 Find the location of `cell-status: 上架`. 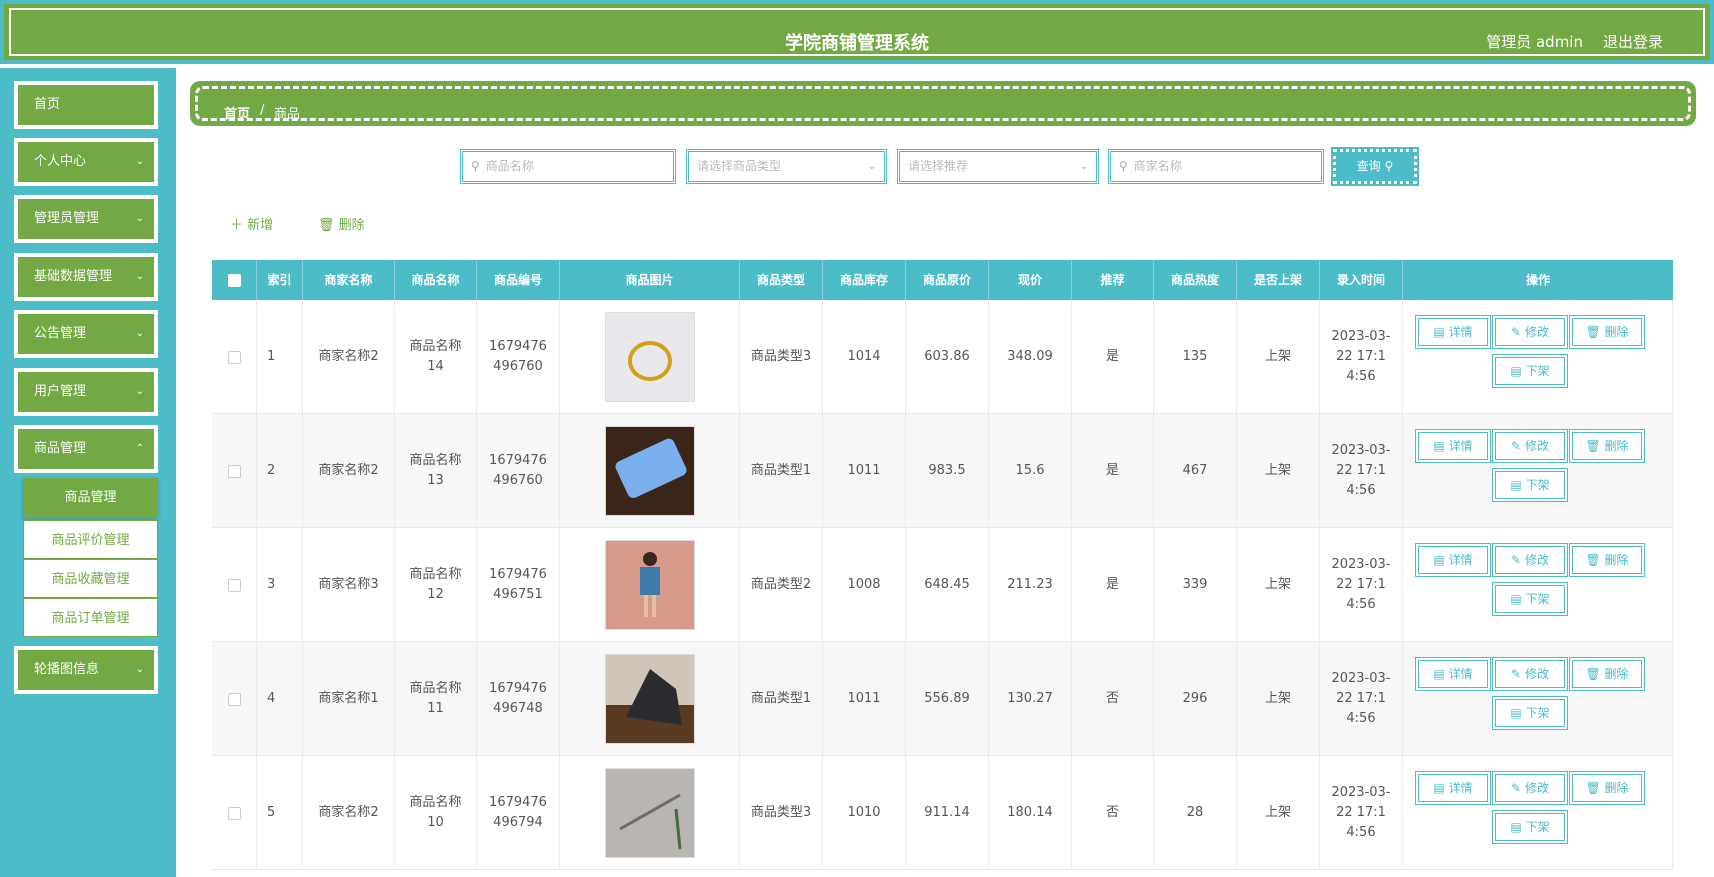

cell-status: 上架 is located at coordinates (1278, 813).